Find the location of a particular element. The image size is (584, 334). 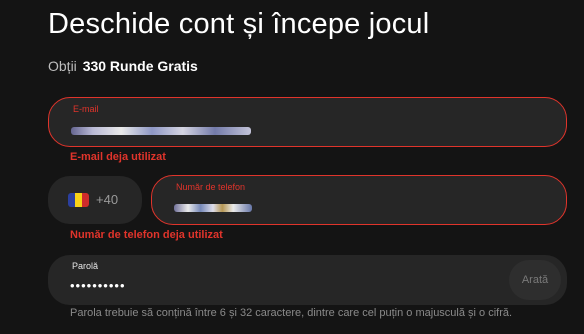

phone-field: Număr de telefon is located at coordinates (359, 200).